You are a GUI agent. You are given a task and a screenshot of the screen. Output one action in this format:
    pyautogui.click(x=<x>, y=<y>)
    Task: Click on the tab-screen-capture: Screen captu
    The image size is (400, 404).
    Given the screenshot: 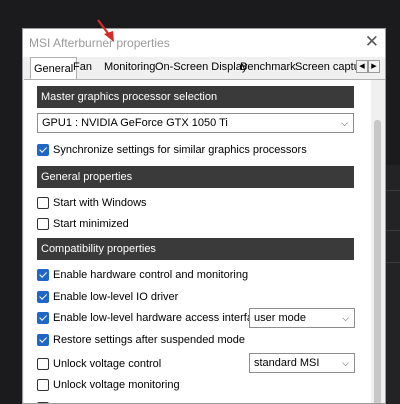 What is the action you would take?
    pyautogui.click(x=327, y=67)
    